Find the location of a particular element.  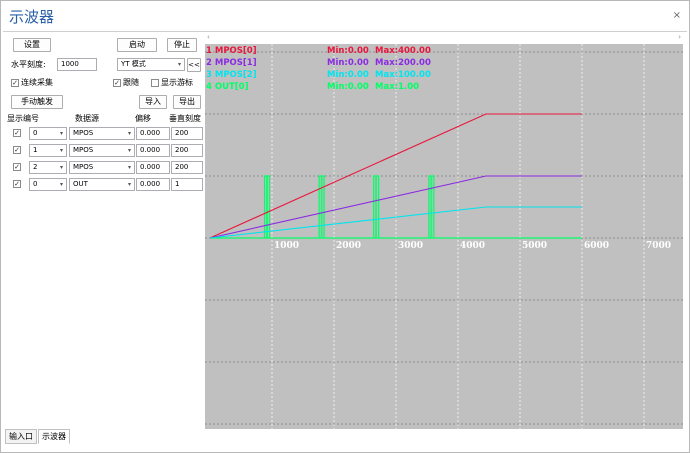

window-title: 示波器 is located at coordinates (32, 17).